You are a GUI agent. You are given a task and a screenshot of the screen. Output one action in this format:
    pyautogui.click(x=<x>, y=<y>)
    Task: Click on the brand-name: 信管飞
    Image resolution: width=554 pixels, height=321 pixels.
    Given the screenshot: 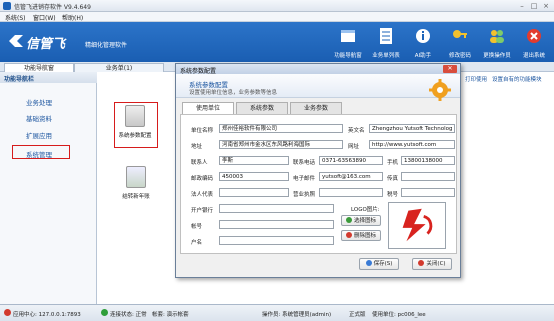 What is the action you would take?
    pyautogui.click(x=46, y=44)
    